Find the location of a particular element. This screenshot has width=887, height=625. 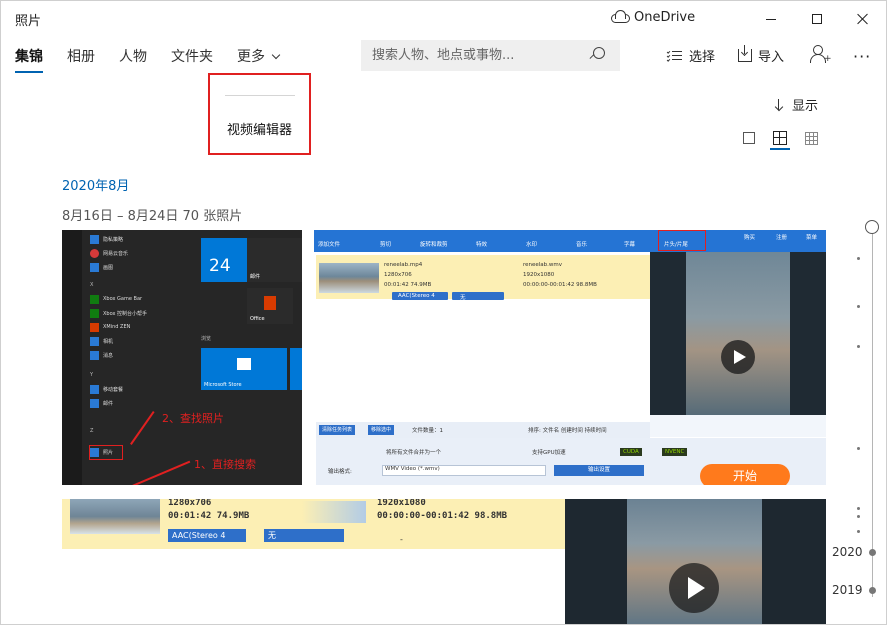

tab-more-label: 更多 is located at coordinates (251, 57).